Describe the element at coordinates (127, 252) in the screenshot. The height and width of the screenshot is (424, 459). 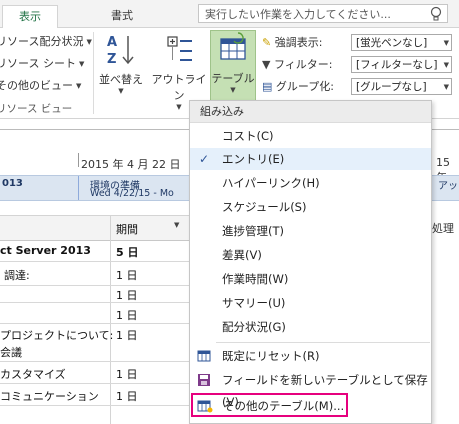
I see `duration-cell: 5 日` at that location.